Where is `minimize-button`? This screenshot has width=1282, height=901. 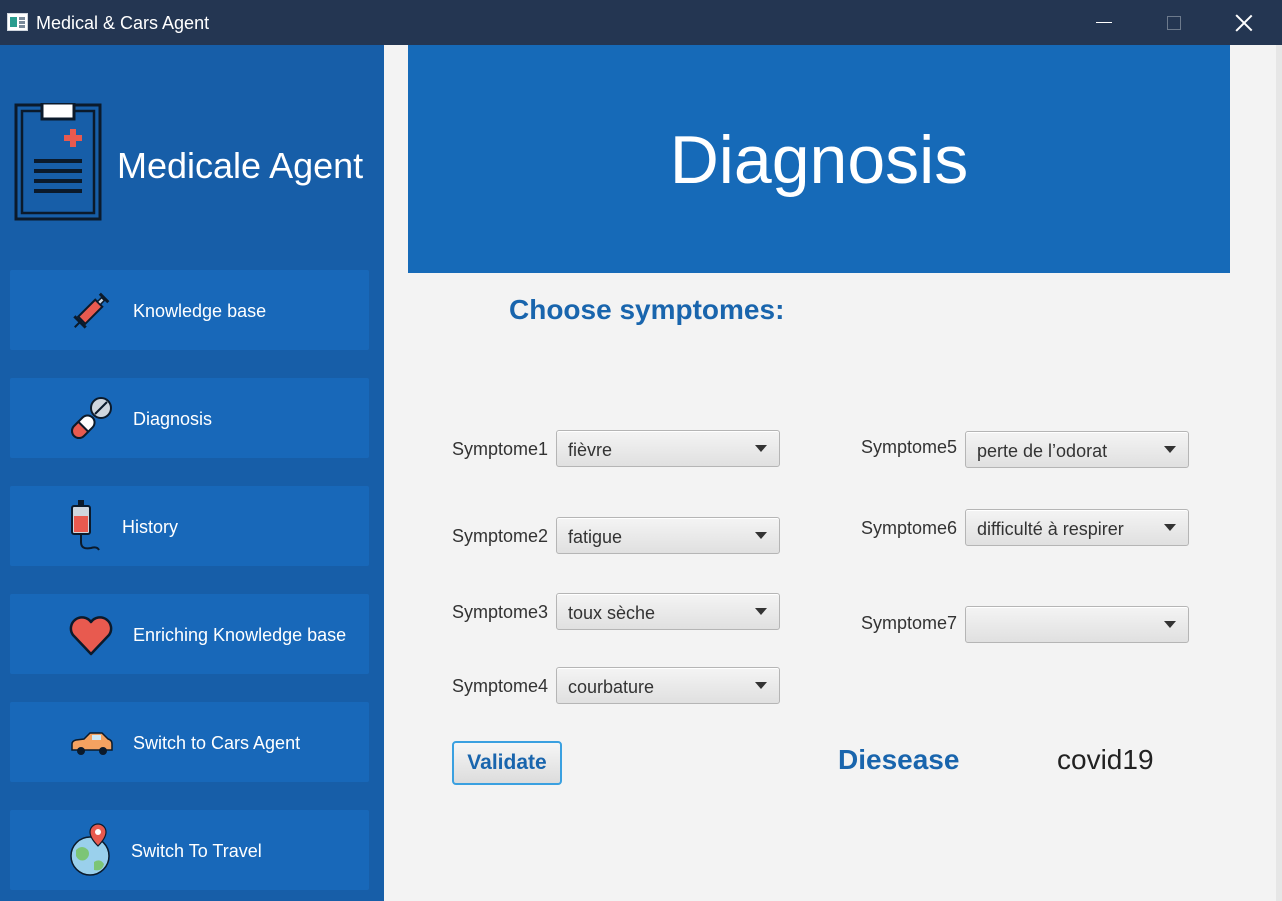 minimize-button is located at coordinates (1104, 22).